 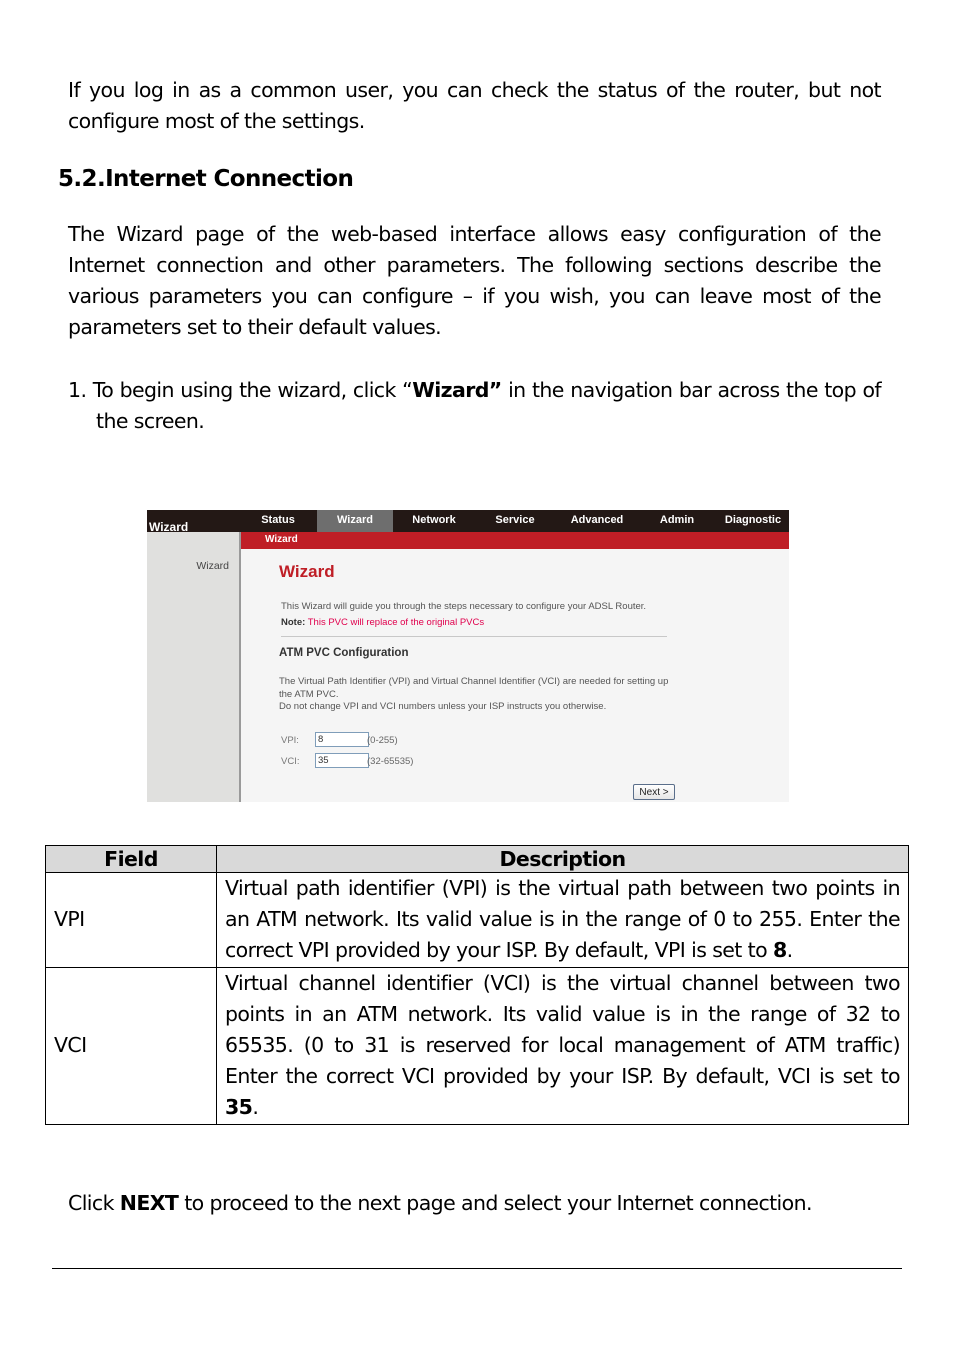 I want to click on step-text-bold: Wizard”, so click(x=457, y=390).